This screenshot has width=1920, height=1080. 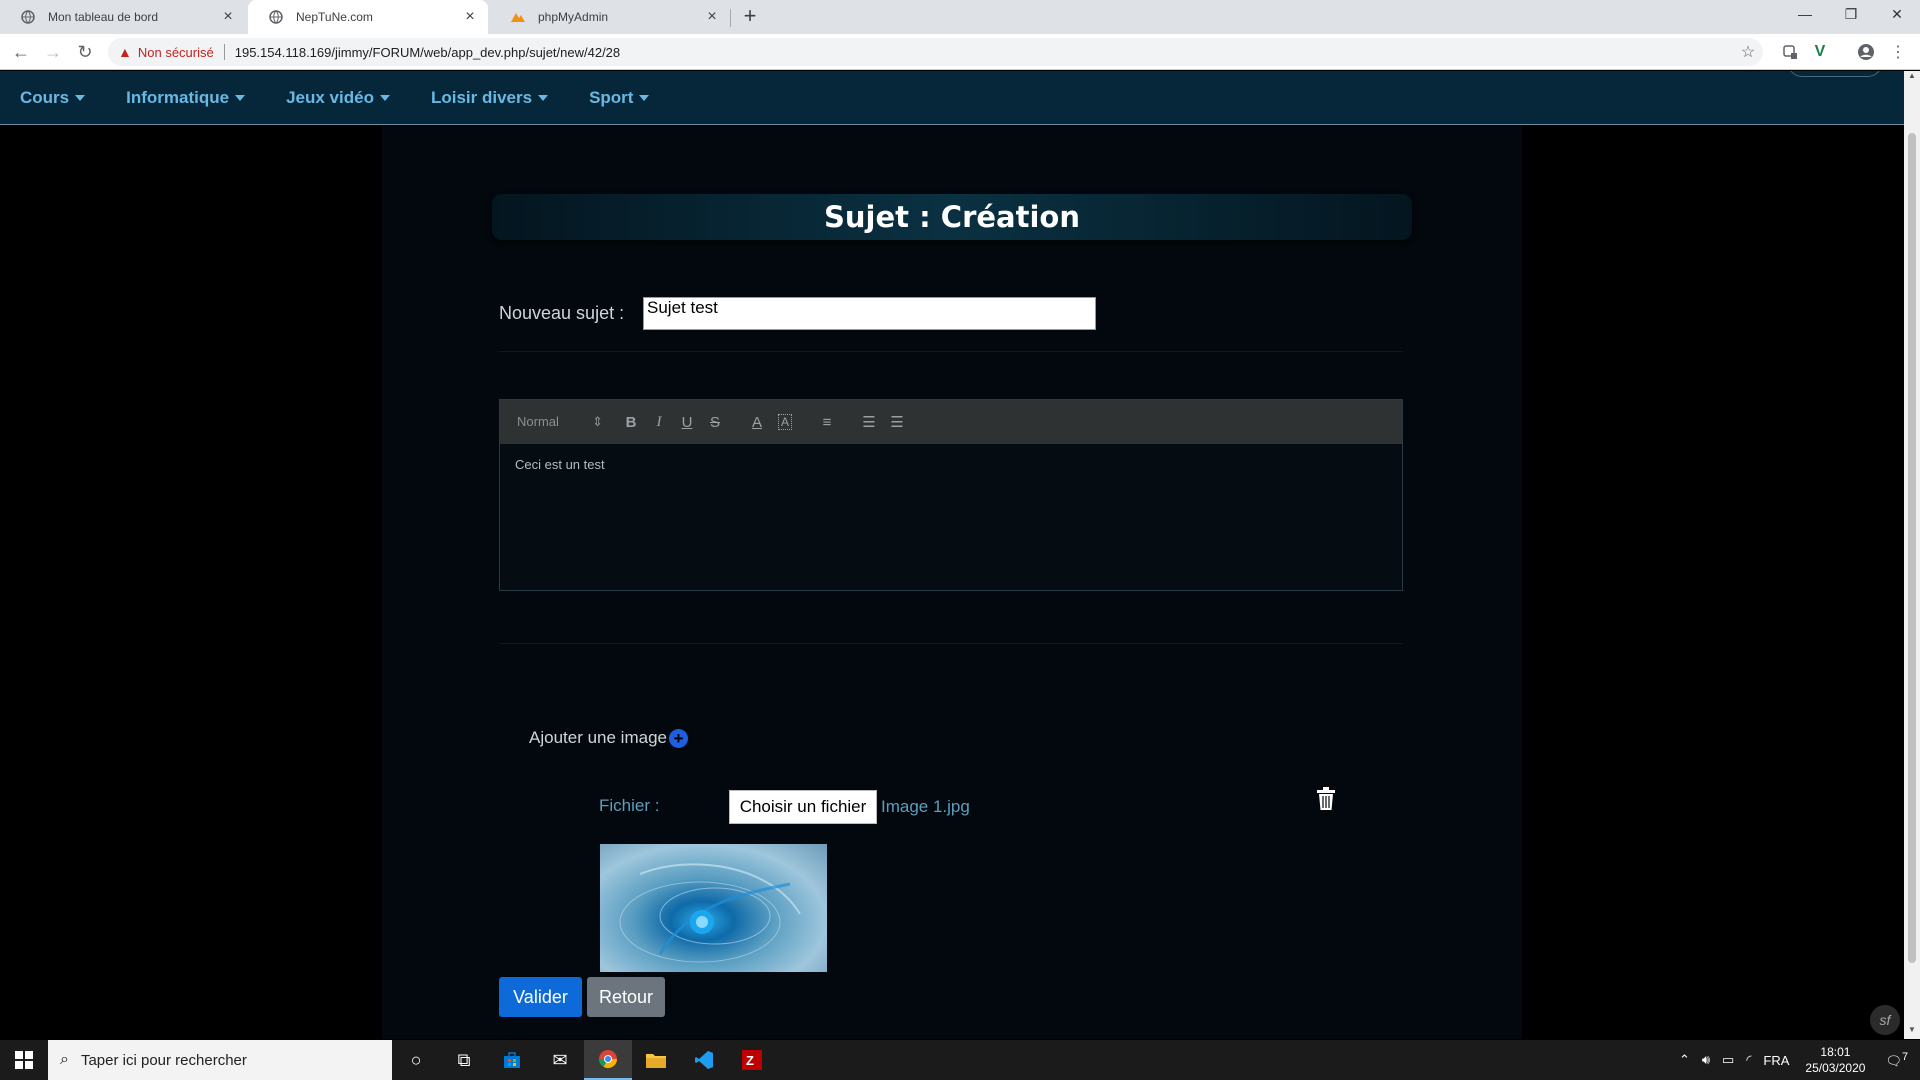 I want to click on taskbar-search: ⌕ Taper ici pour rechercher, so click(x=220, y=1060).